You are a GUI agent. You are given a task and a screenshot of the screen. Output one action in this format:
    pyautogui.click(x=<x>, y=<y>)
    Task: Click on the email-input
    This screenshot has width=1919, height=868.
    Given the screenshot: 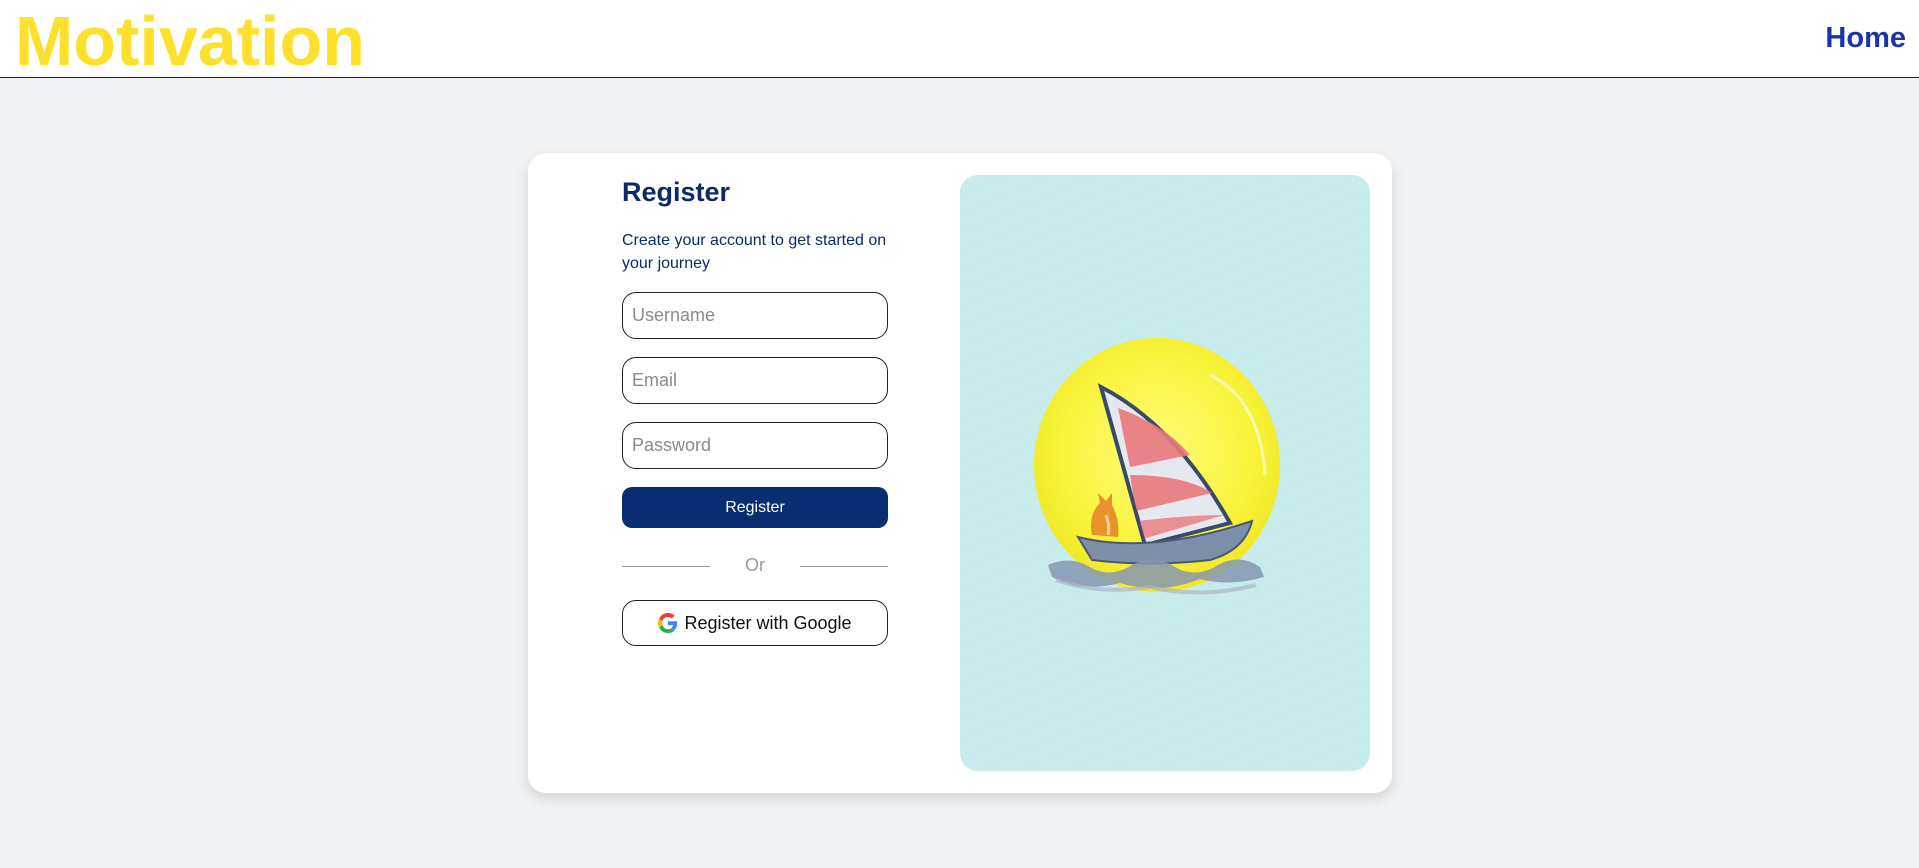 What is the action you would take?
    pyautogui.click(x=755, y=380)
    